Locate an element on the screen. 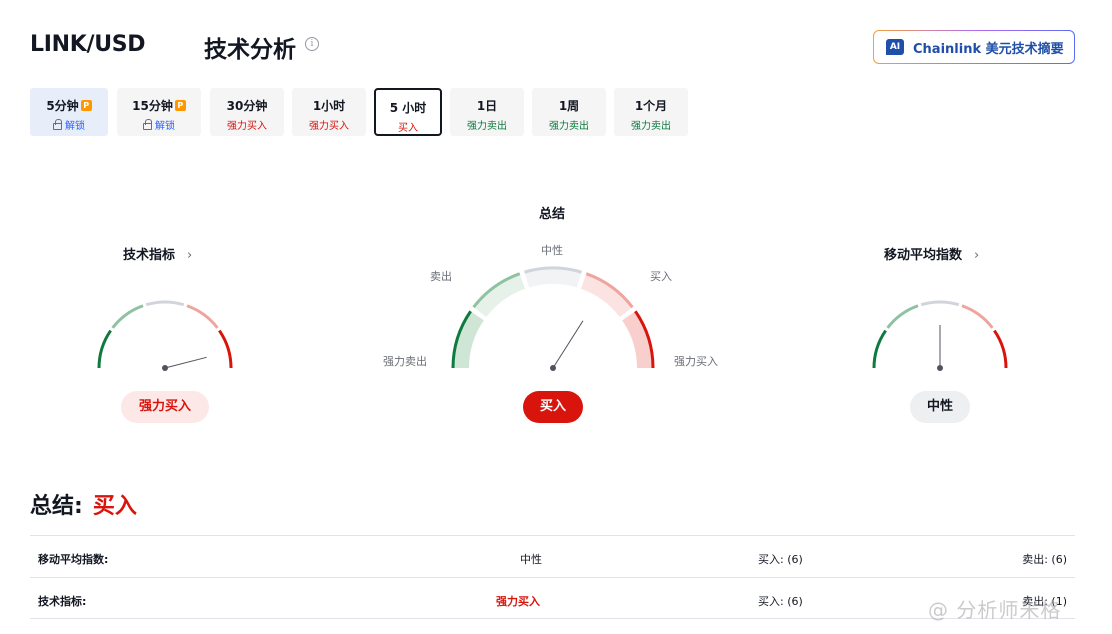  oscillators-title: 技术指标 › is located at coordinates (157, 253).